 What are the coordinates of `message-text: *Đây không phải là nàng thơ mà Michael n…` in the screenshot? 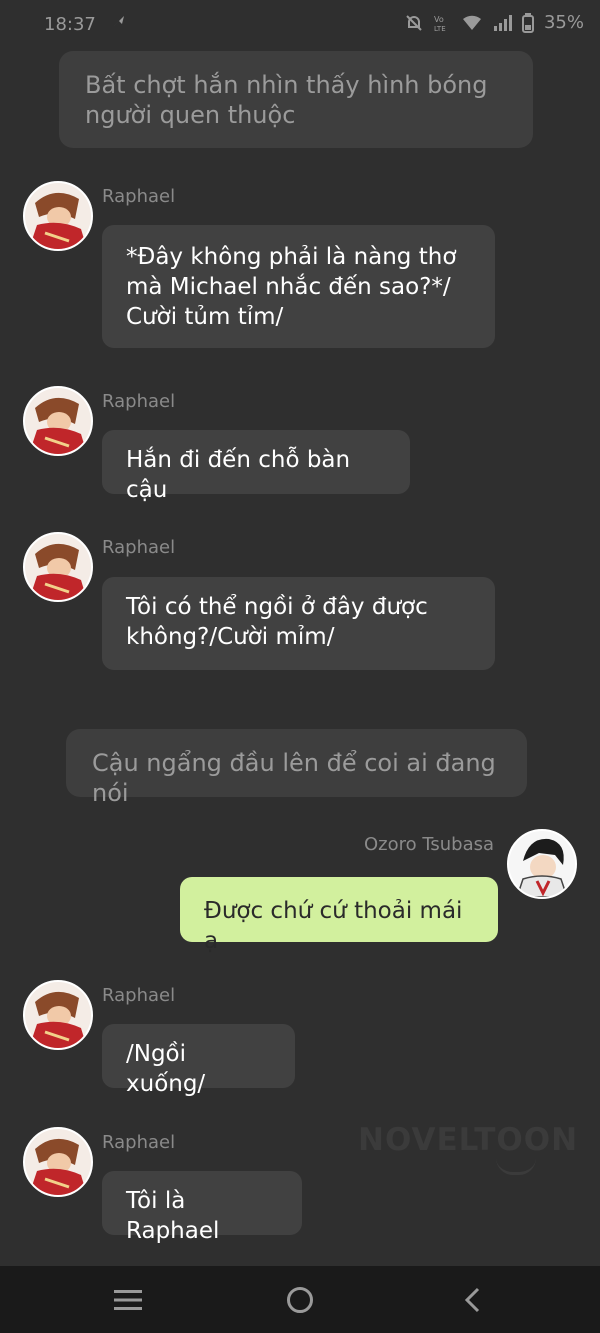 It's located at (291, 287).